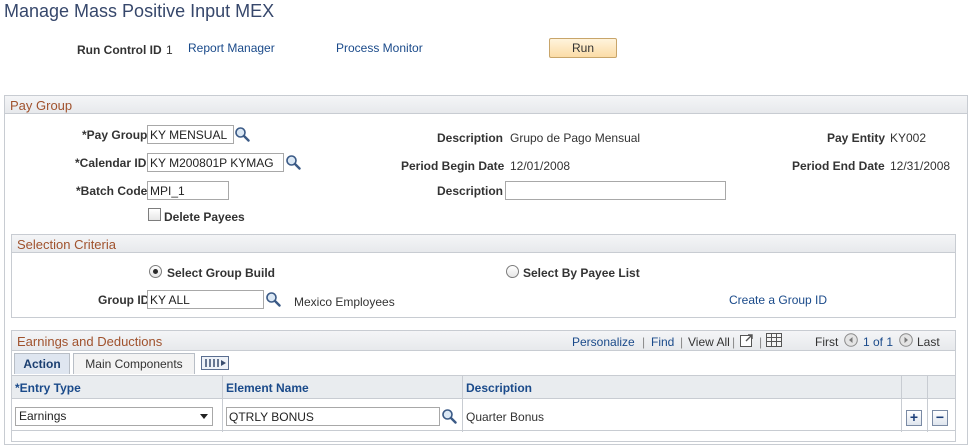 This screenshot has height=446, width=972. I want to click on column-entry-type: *Entry Type, so click(48, 388).